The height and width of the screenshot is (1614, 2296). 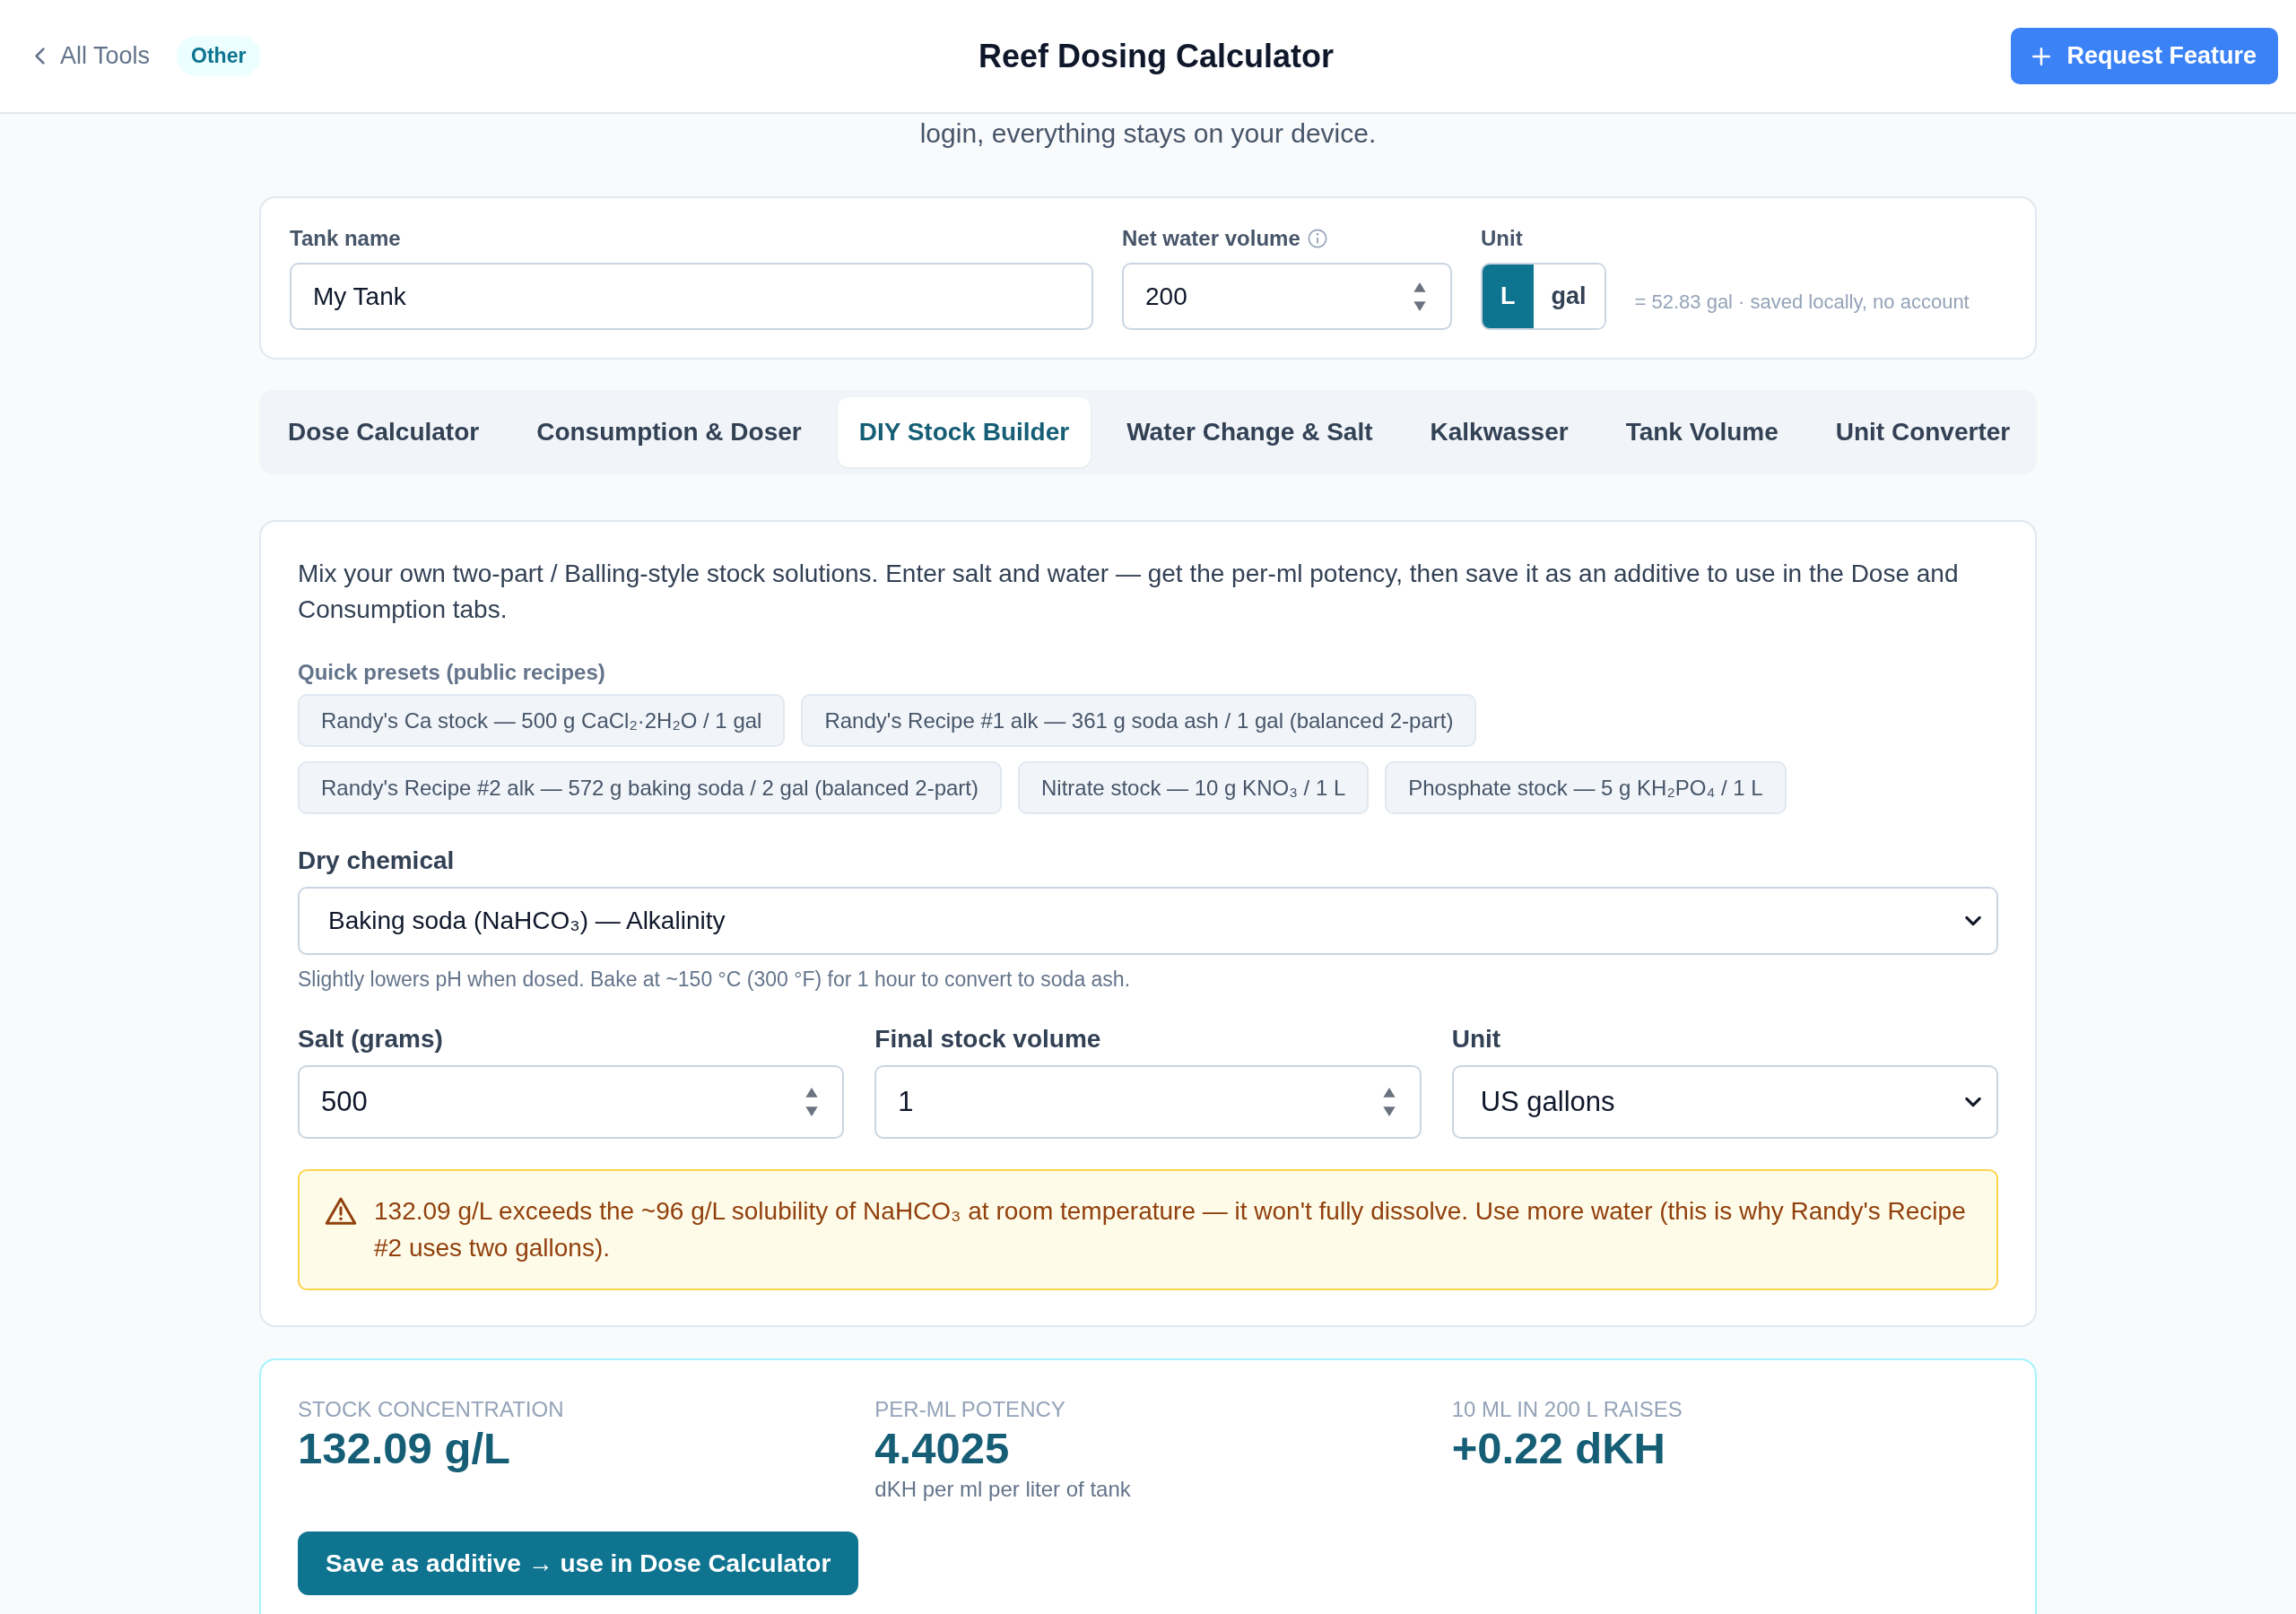 What do you see at coordinates (1148, 921) in the screenshot?
I see `select-field: Baking soda (NaHCO₃) — Alkalinity` at bounding box center [1148, 921].